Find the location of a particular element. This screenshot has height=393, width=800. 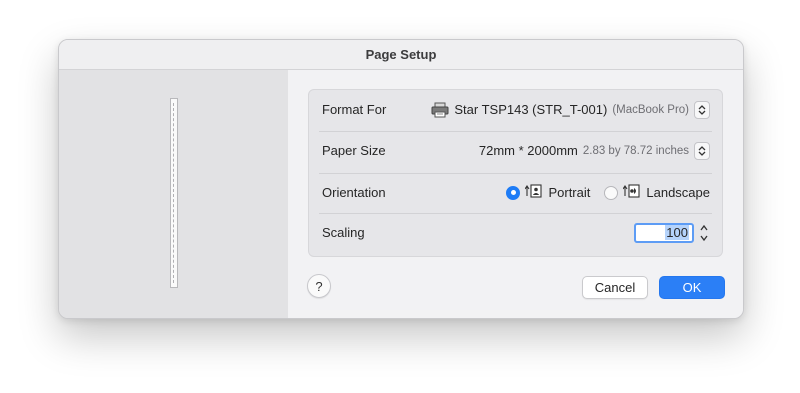

format-for-sub: (MacBook Pro) is located at coordinates (650, 109).